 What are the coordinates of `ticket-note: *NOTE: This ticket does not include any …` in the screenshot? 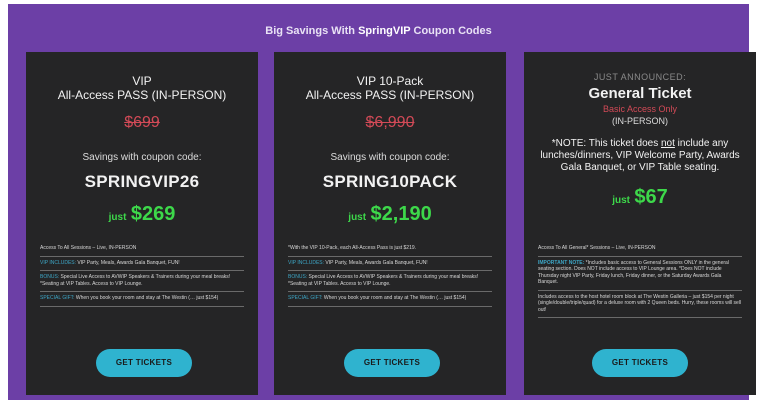 It's located at (640, 155).